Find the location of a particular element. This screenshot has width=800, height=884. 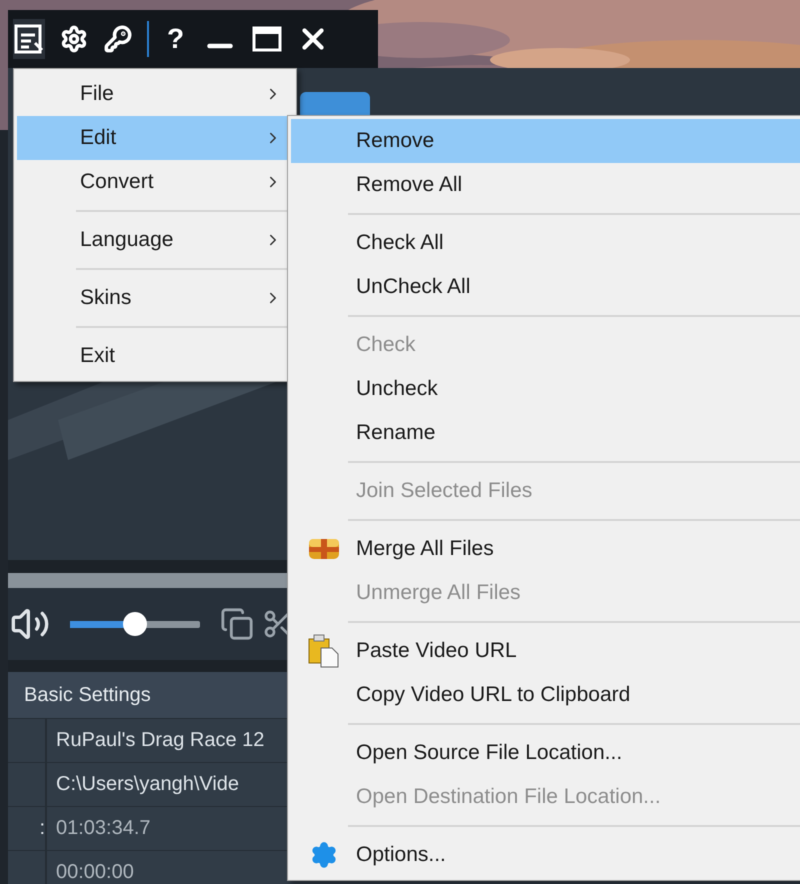

menu-item: UnCheck All is located at coordinates (545, 287).